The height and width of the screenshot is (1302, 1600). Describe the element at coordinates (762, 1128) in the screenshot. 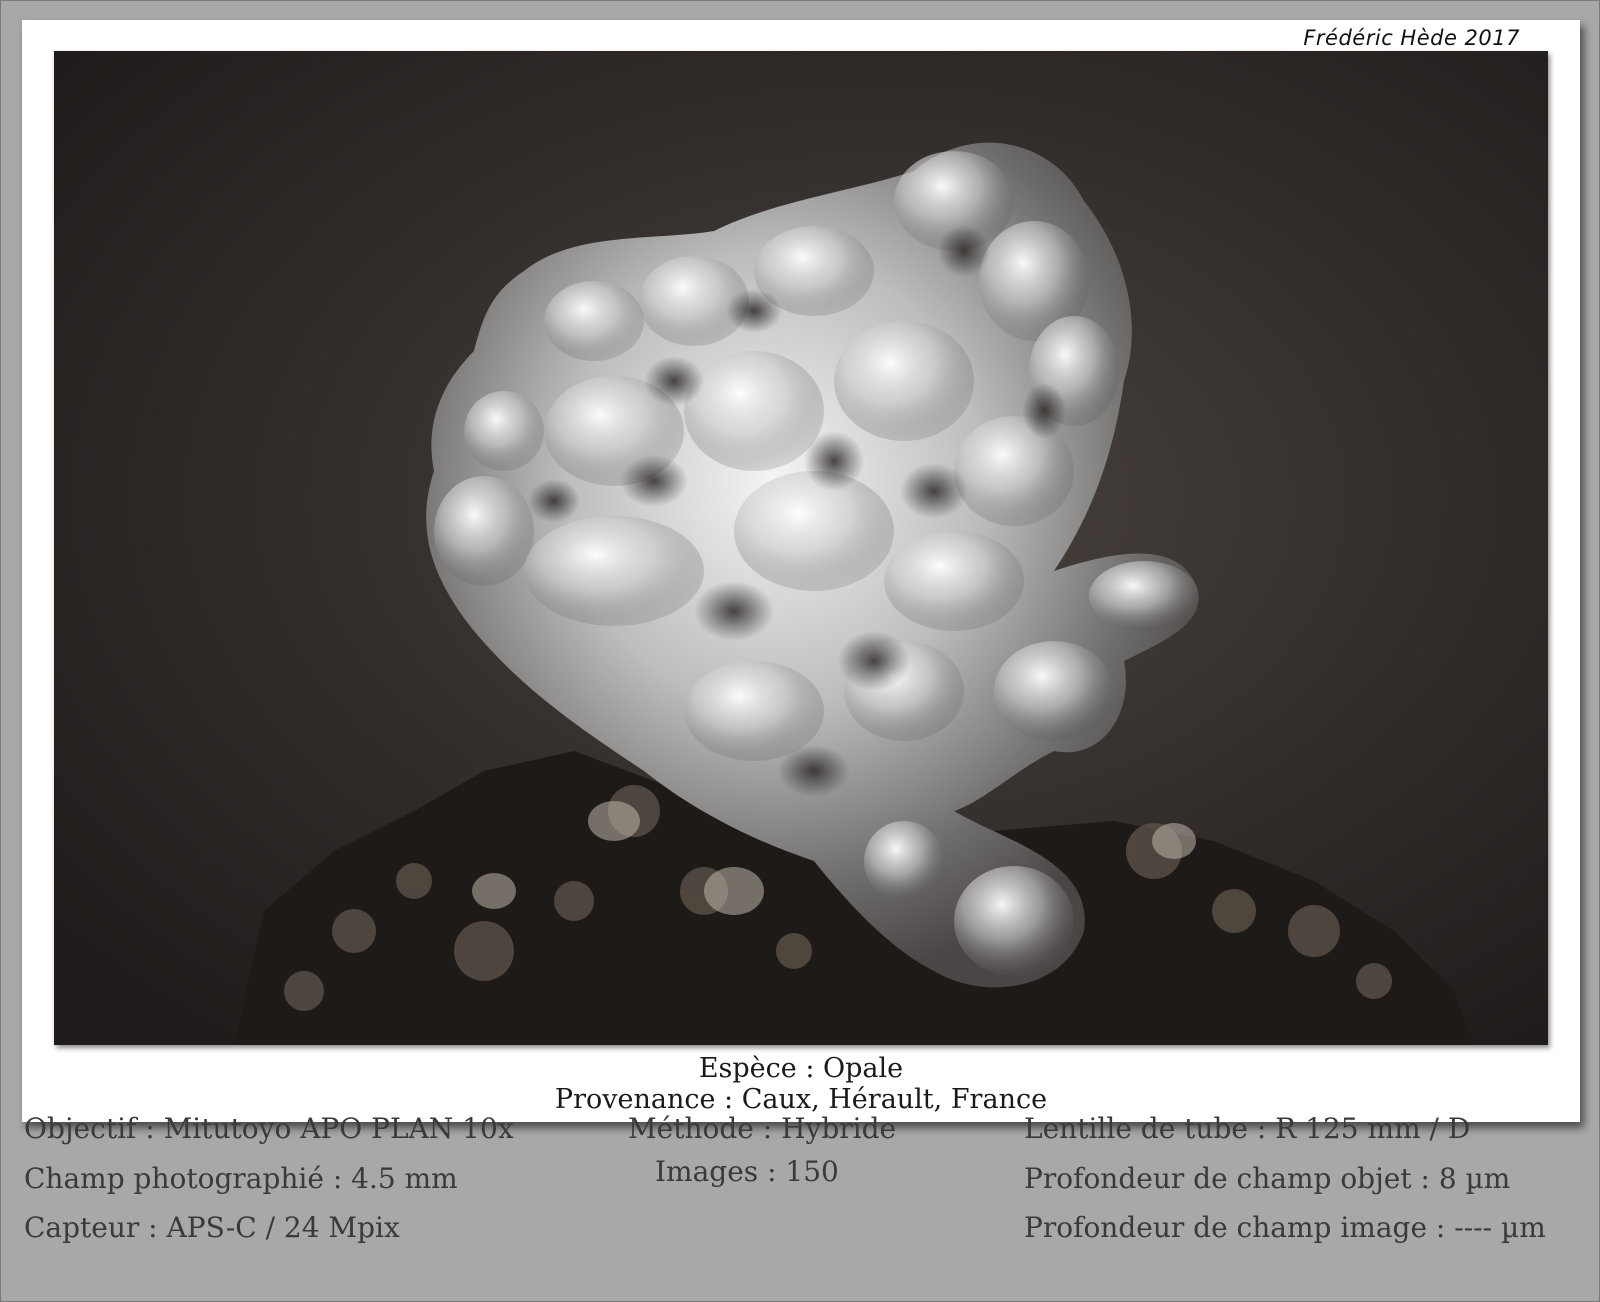

I see `spec-method: Méthode : Hybride` at that location.